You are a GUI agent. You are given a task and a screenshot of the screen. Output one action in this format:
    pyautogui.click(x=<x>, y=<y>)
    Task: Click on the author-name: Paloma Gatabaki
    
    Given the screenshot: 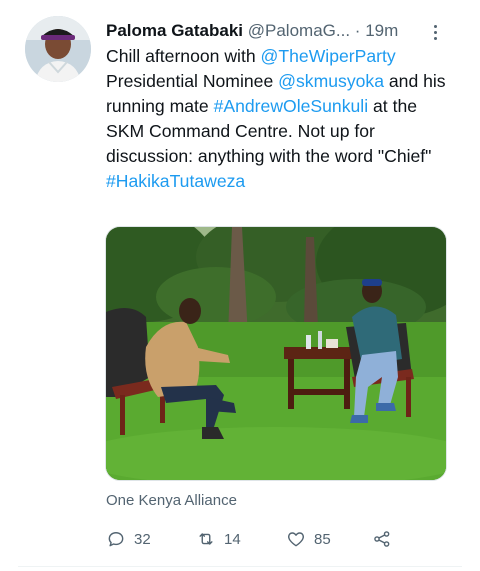 What is the action you would take?
    pyautogui.click(x=174, y=30)
    